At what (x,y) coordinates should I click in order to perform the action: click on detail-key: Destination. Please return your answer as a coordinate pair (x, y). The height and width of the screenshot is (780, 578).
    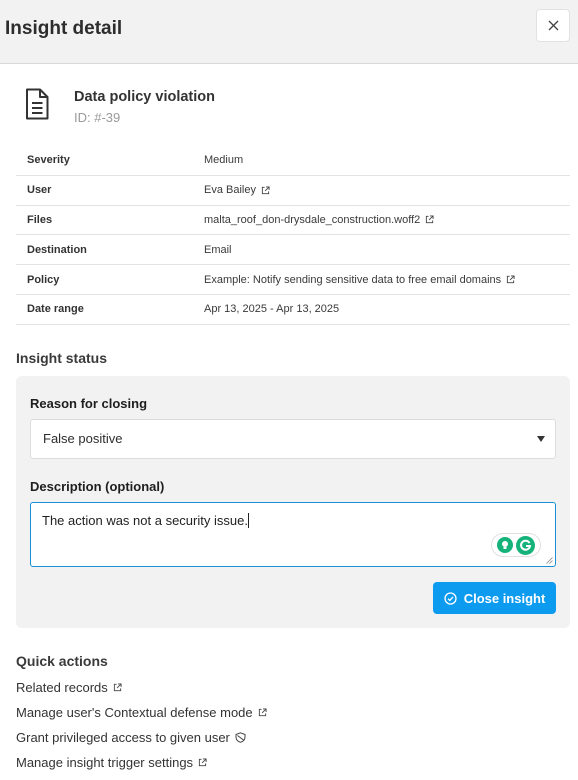
    Looking at the image, I should click on (57, 249).